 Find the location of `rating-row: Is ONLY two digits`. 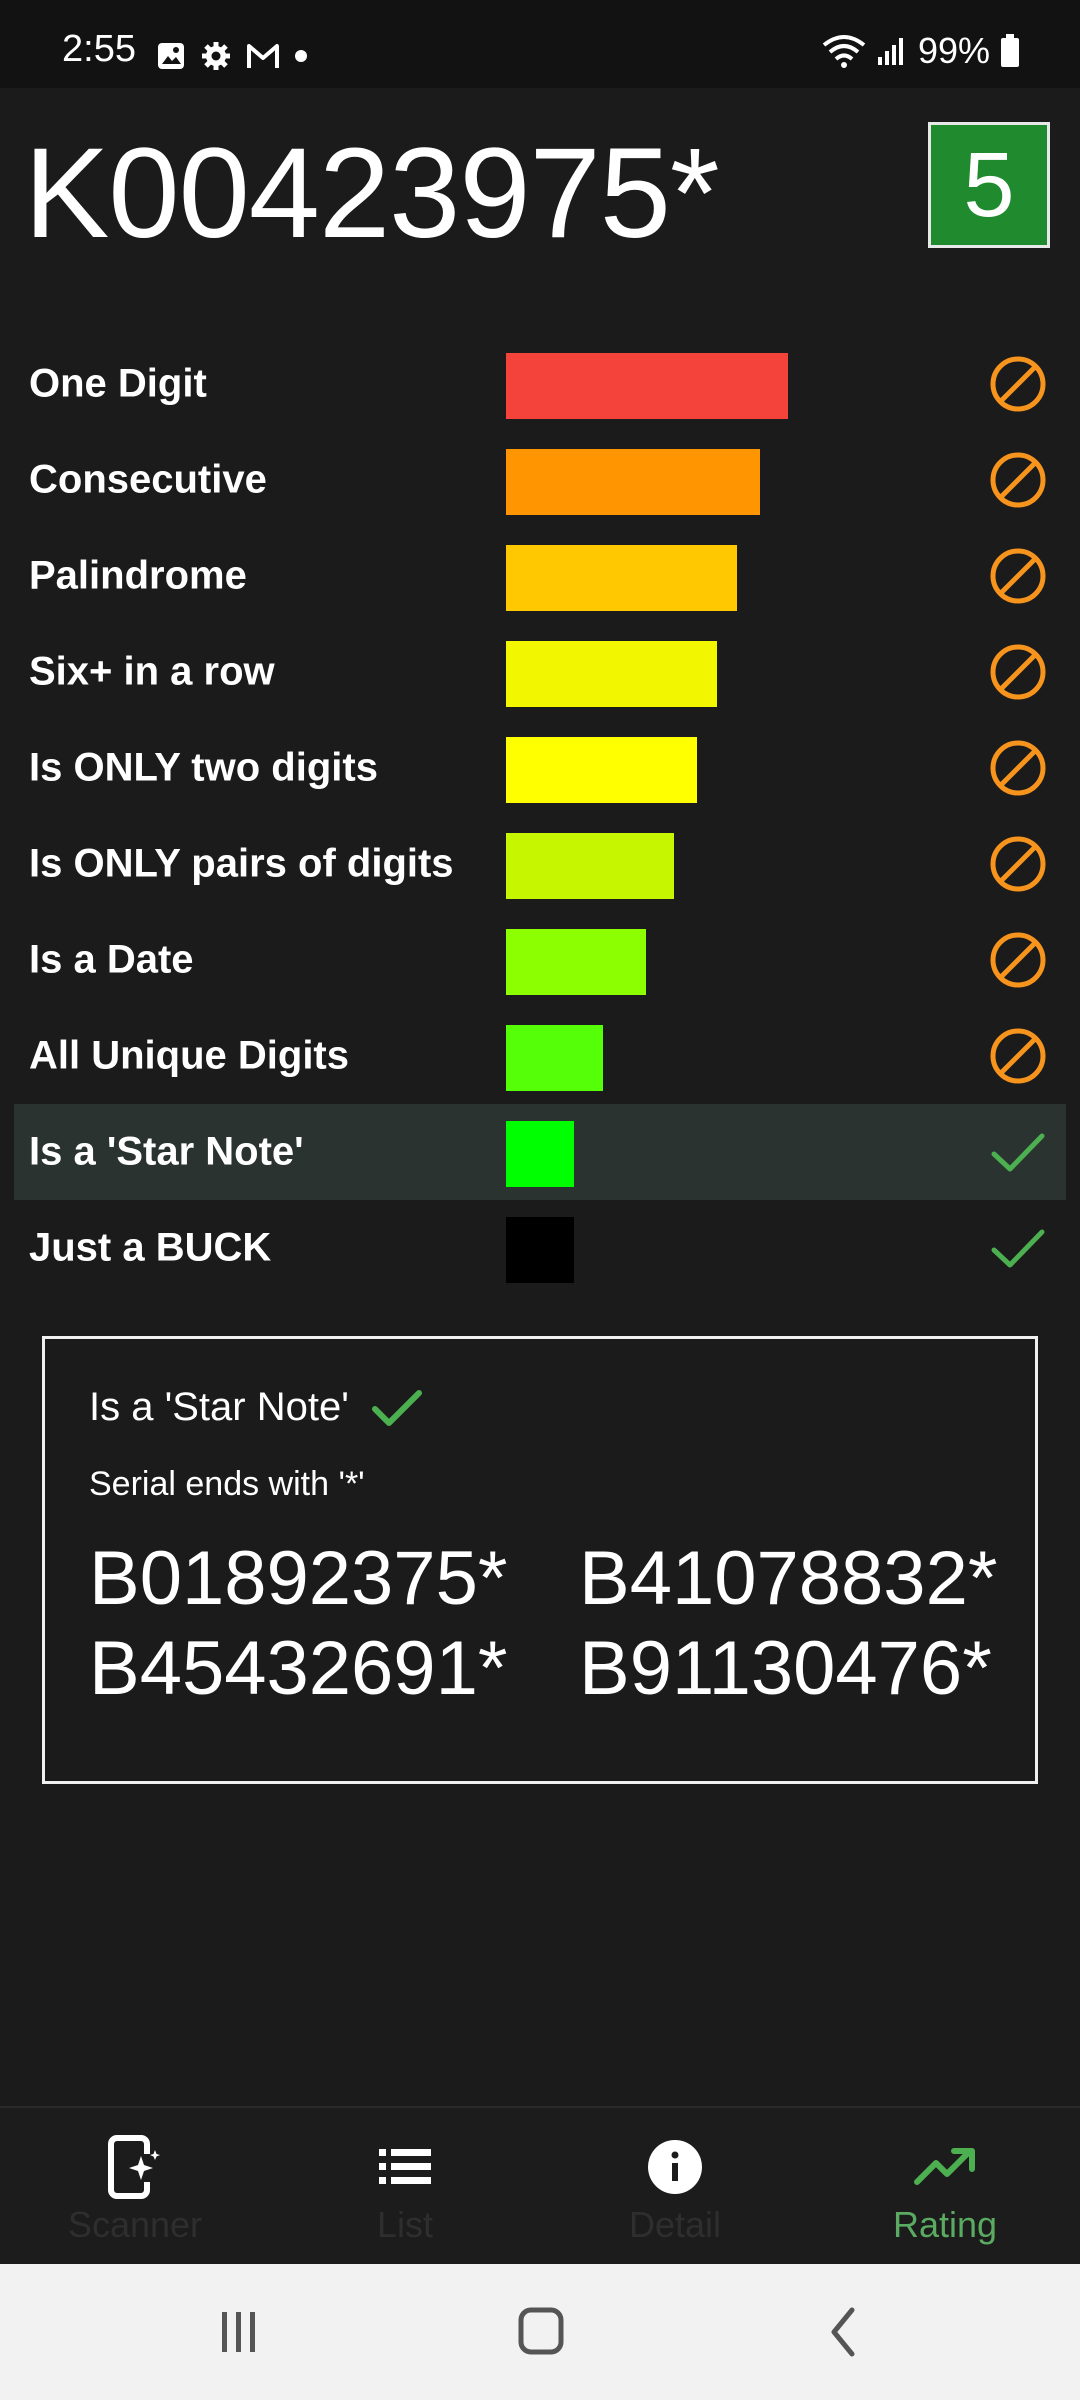

rating-row: Is ONLY two digits is located at coordinates (540, 768).